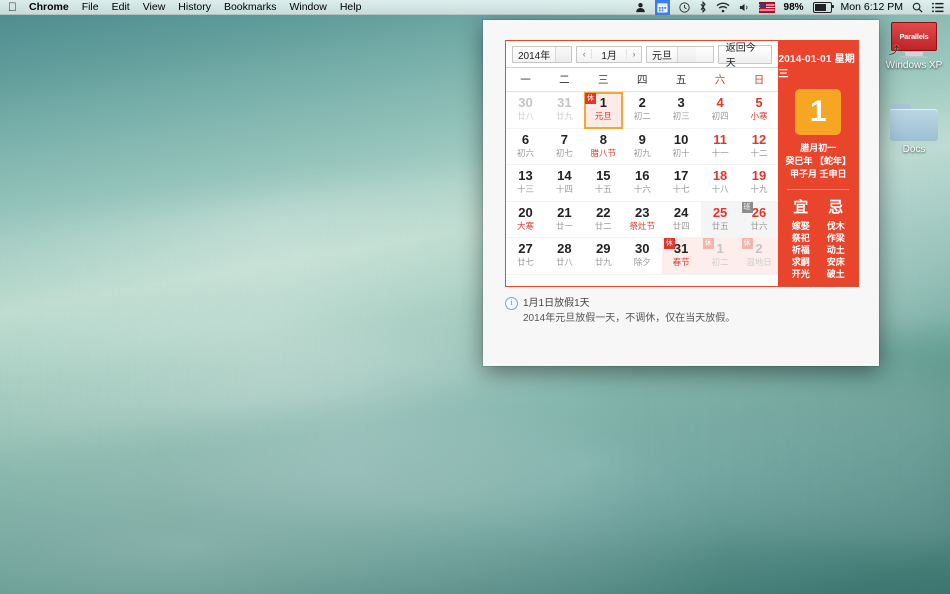 The image size is (950, 594). What do you see at coordinates (793, 7) in the screenshot?
I see `battery-percent: 98%` at bounding box center [793, 7].